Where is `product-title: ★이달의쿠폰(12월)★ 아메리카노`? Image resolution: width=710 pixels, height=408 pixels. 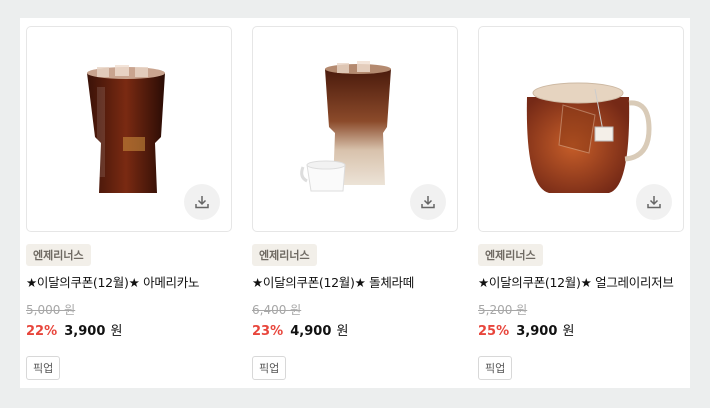
product-title: ★이달의쿠폰(12월)★ 아메리카노 is located at coordinates (129, 281).